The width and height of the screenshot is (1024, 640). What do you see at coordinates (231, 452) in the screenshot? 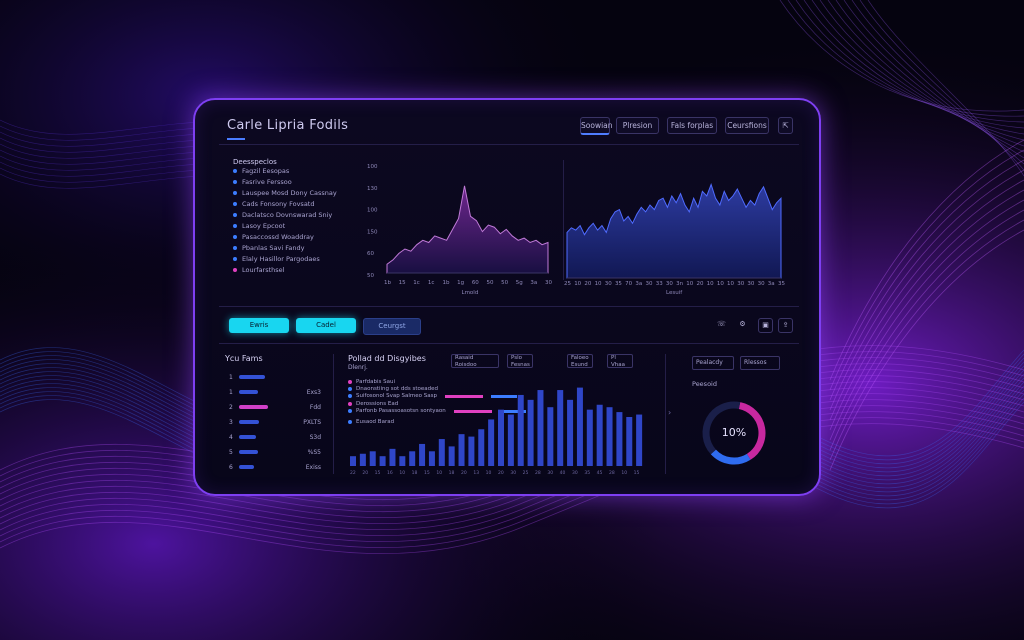
I see `rank-number: 5` at bounding box center [231, 452].